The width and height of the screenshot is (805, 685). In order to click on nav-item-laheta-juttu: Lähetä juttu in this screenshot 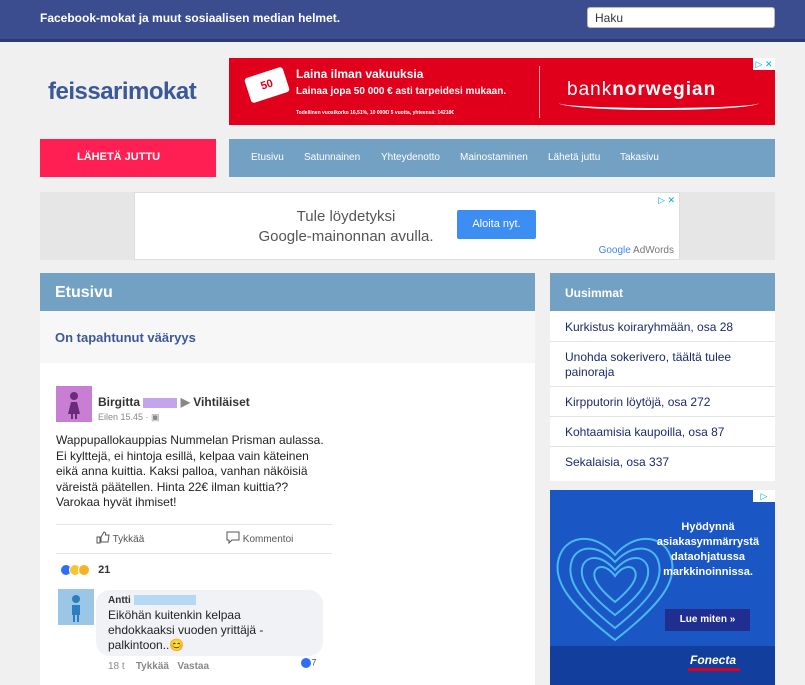, I will do `click(574, 157)`.